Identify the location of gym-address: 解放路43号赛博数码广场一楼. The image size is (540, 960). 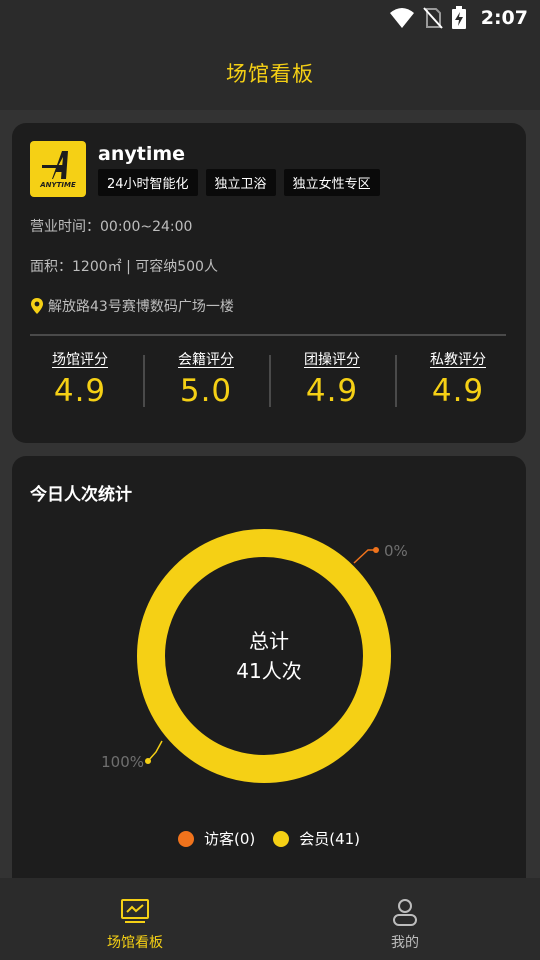
(132, 306).